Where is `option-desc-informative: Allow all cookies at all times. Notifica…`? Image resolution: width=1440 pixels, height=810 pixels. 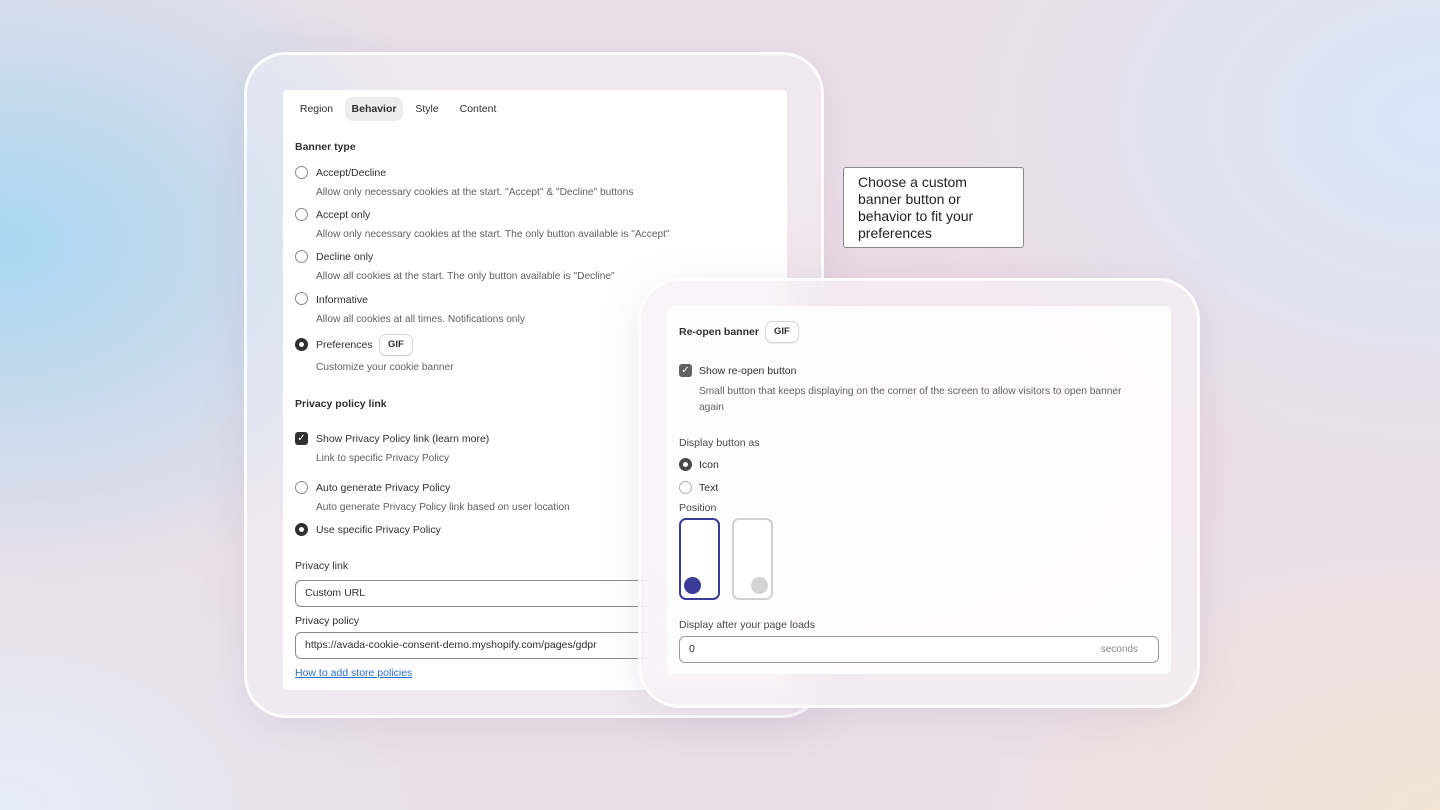
option-desc-informative: Allow all cookies at all times. Notifica… is located at coordinates (420, 319).